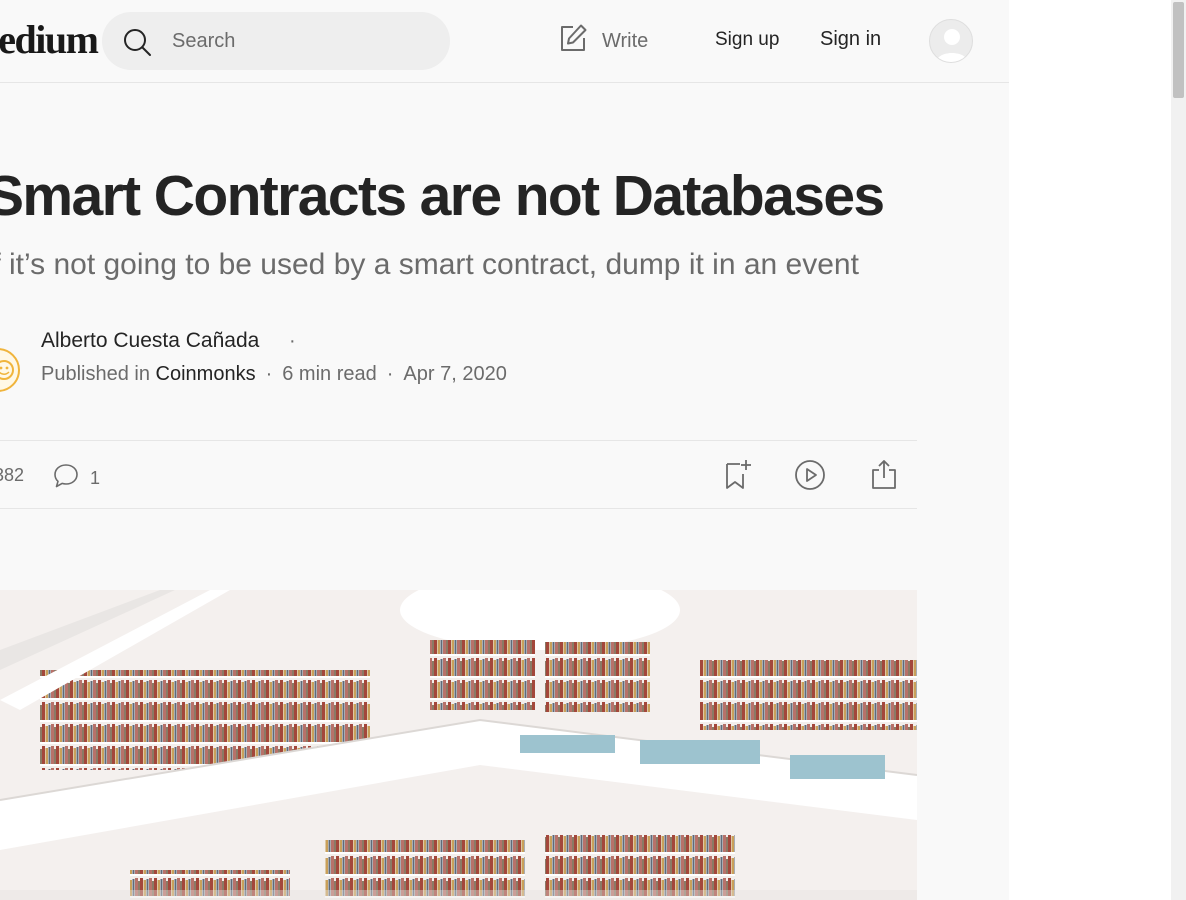 The image size is (1186, 900). I want to click on page-scrollbar, so click(1178, 450).